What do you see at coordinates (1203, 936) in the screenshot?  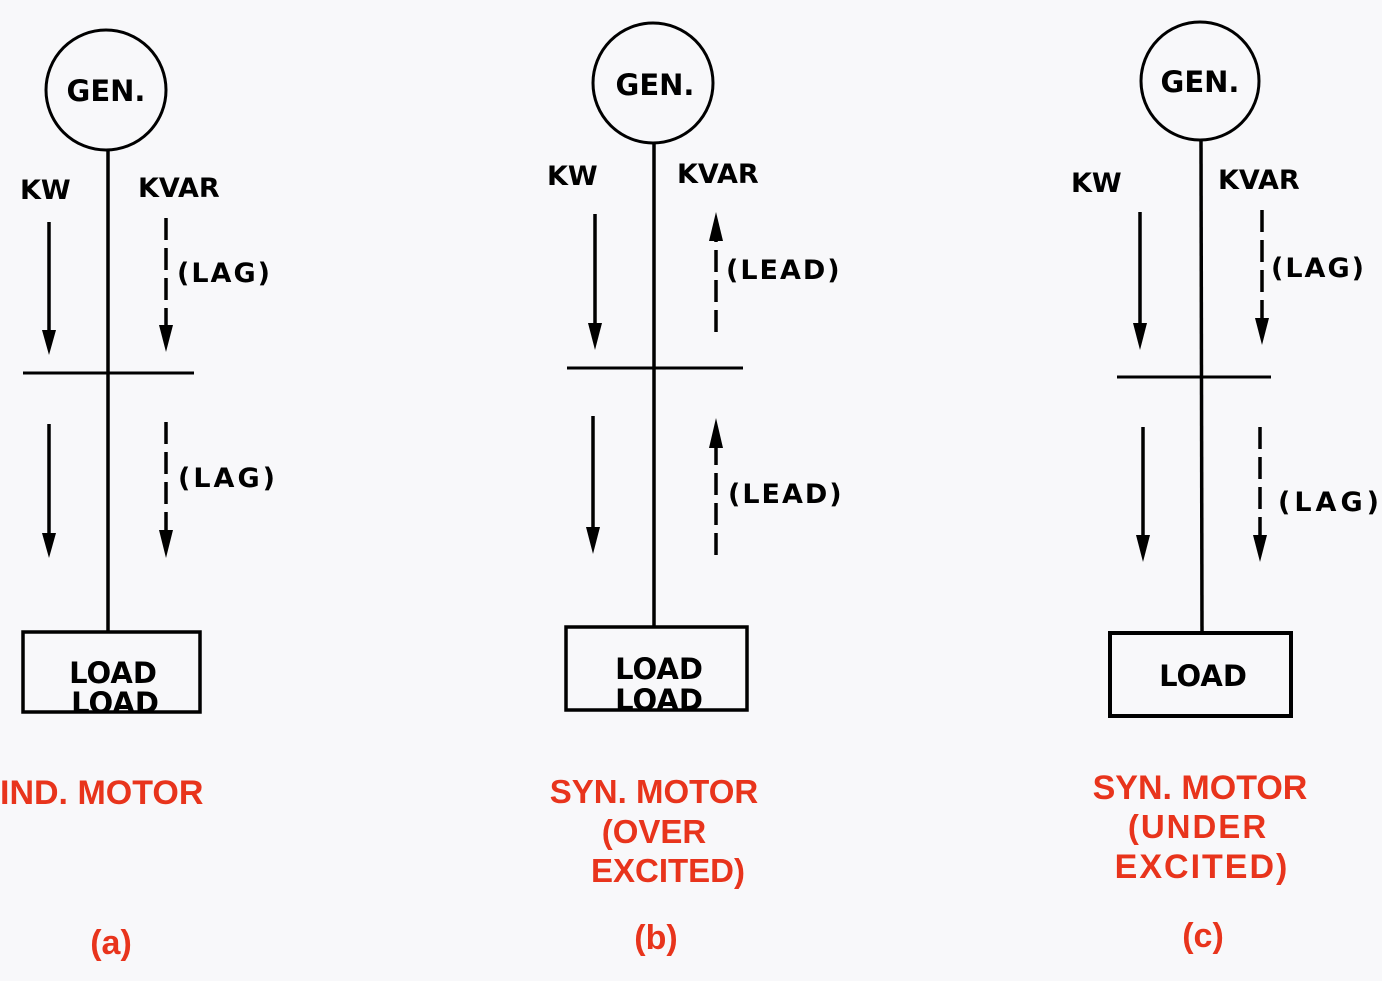 I see `panel-letter: (c)` at bounding box center [1203, 936].